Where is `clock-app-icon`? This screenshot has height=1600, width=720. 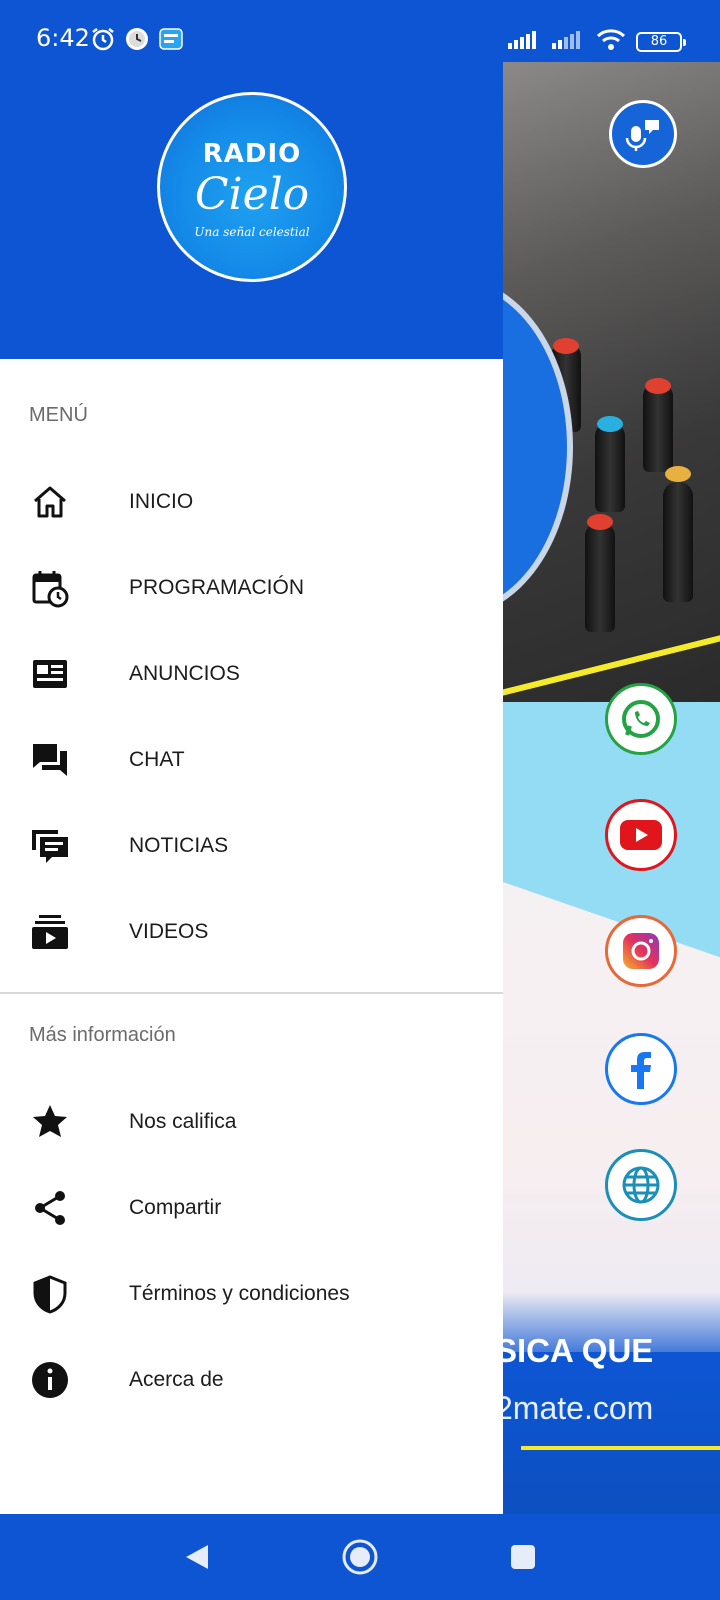 clock-app-icon is located at coordinates (137, 41).